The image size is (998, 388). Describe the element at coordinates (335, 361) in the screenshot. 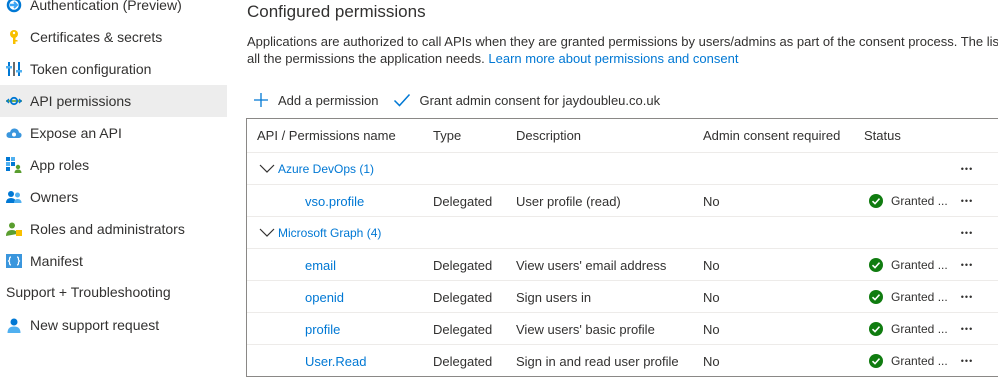

I see `permission-name-link: User.Read` at that location.